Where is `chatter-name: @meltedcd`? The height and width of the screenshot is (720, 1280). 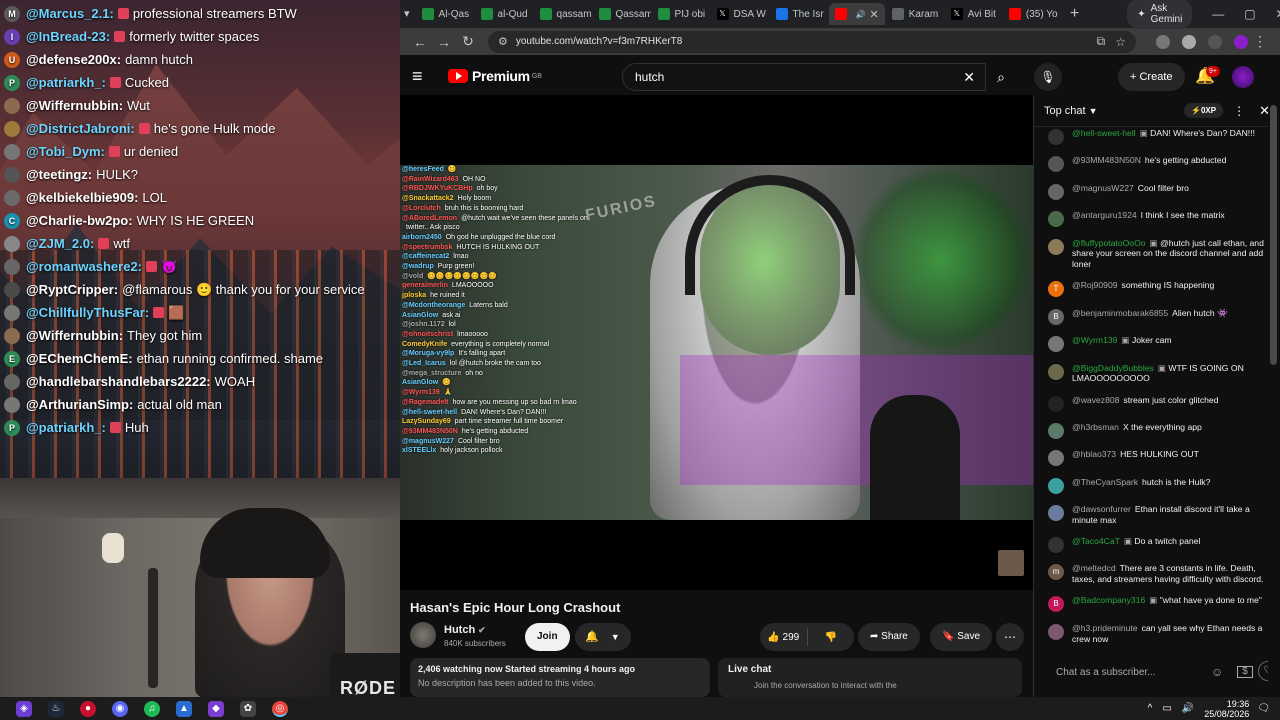 chatter-name: @meltedcd is located at coordinates (1094, 568).